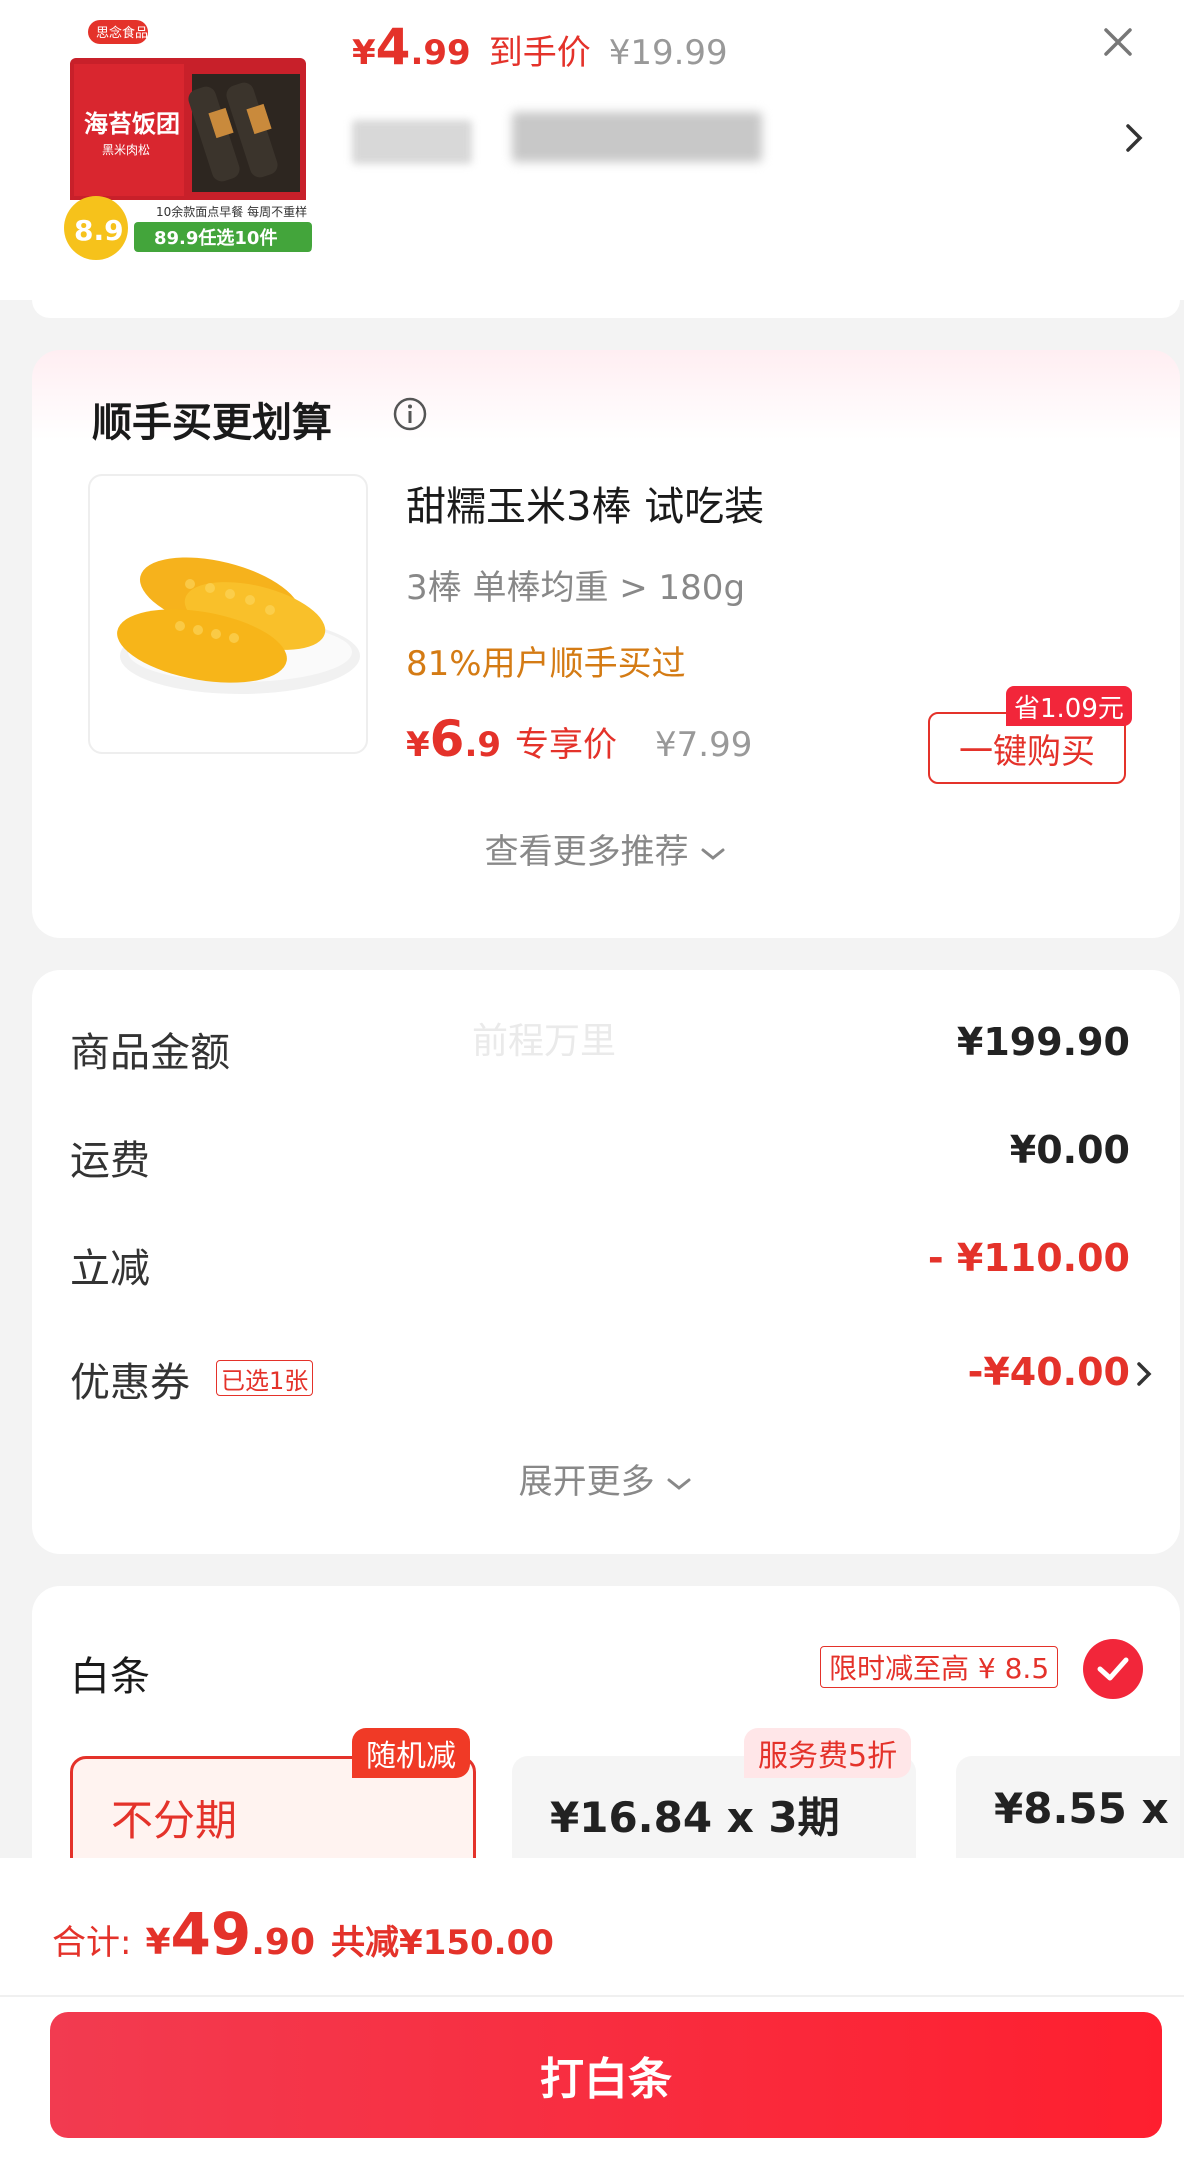 The width and height of the screenshot is (1184, 2174). I want to click on service-fee-badge: 服务费5折, so click(828, 1753).